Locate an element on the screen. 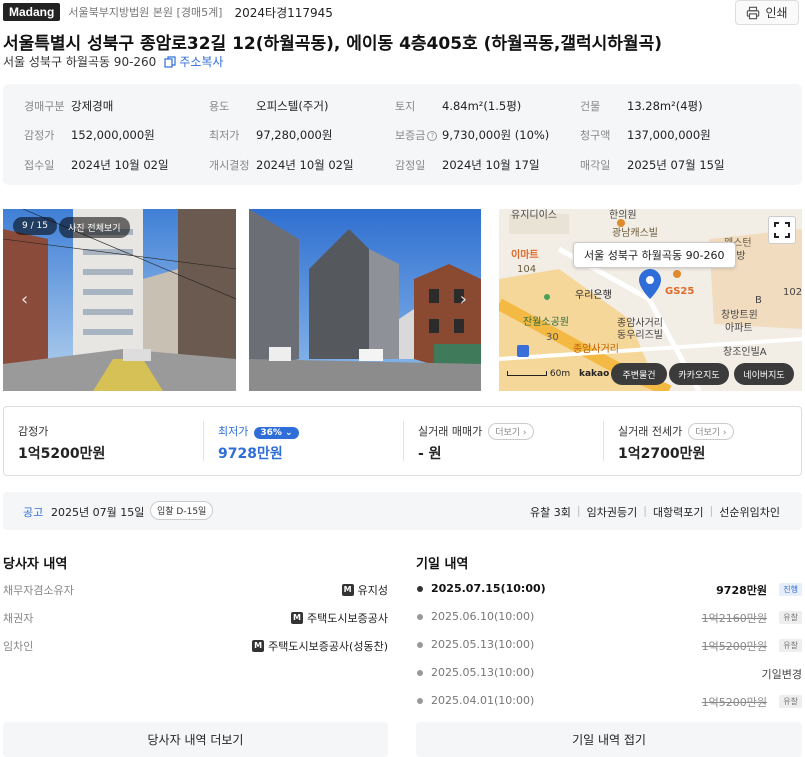 Image resolution: width=805 pixels, height=757 pixels. copy-icon is located at coordinates (170, 61).